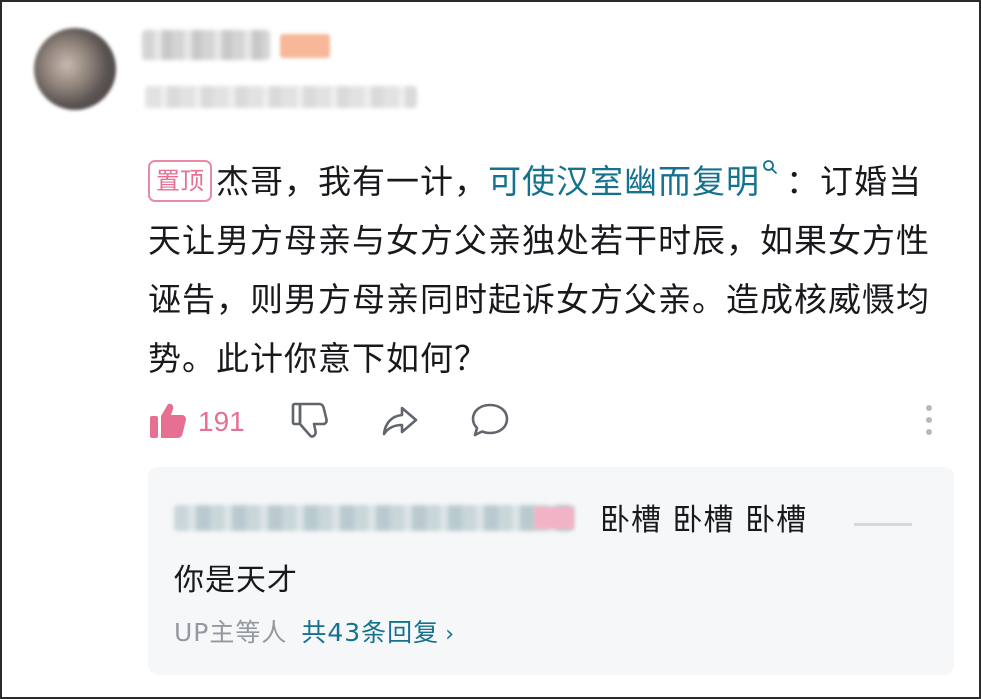 The image size is (981, 699). Describe the element at coordinates (704, 520) in the screenshot. I see `reply-first-line: 卧槽 卧槽 卧槽` at that location.